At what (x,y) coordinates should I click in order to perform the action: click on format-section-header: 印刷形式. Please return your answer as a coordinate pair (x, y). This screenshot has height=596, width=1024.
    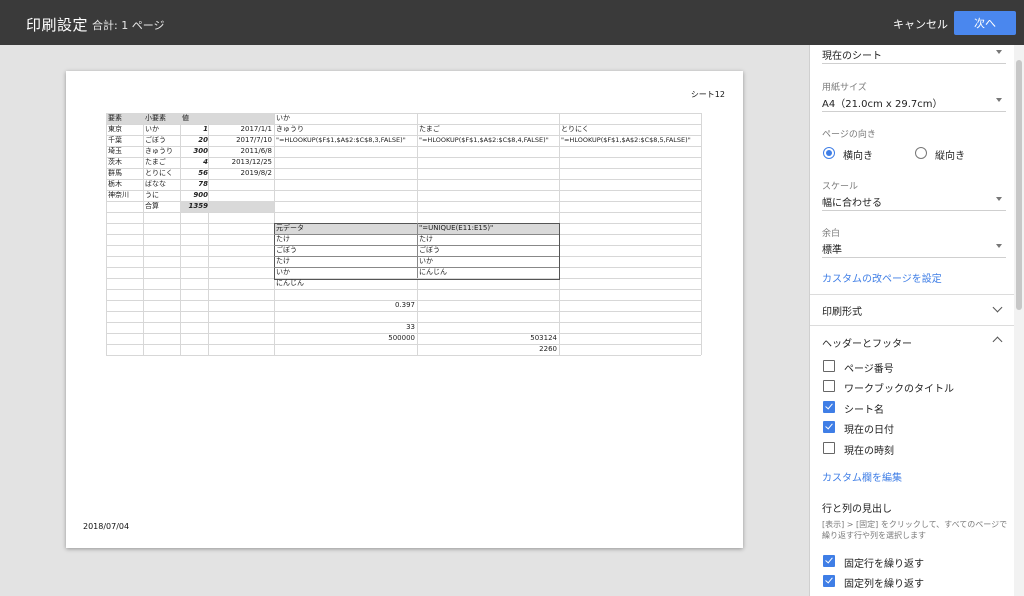
    Looking at the image, I should click on (842, 310).